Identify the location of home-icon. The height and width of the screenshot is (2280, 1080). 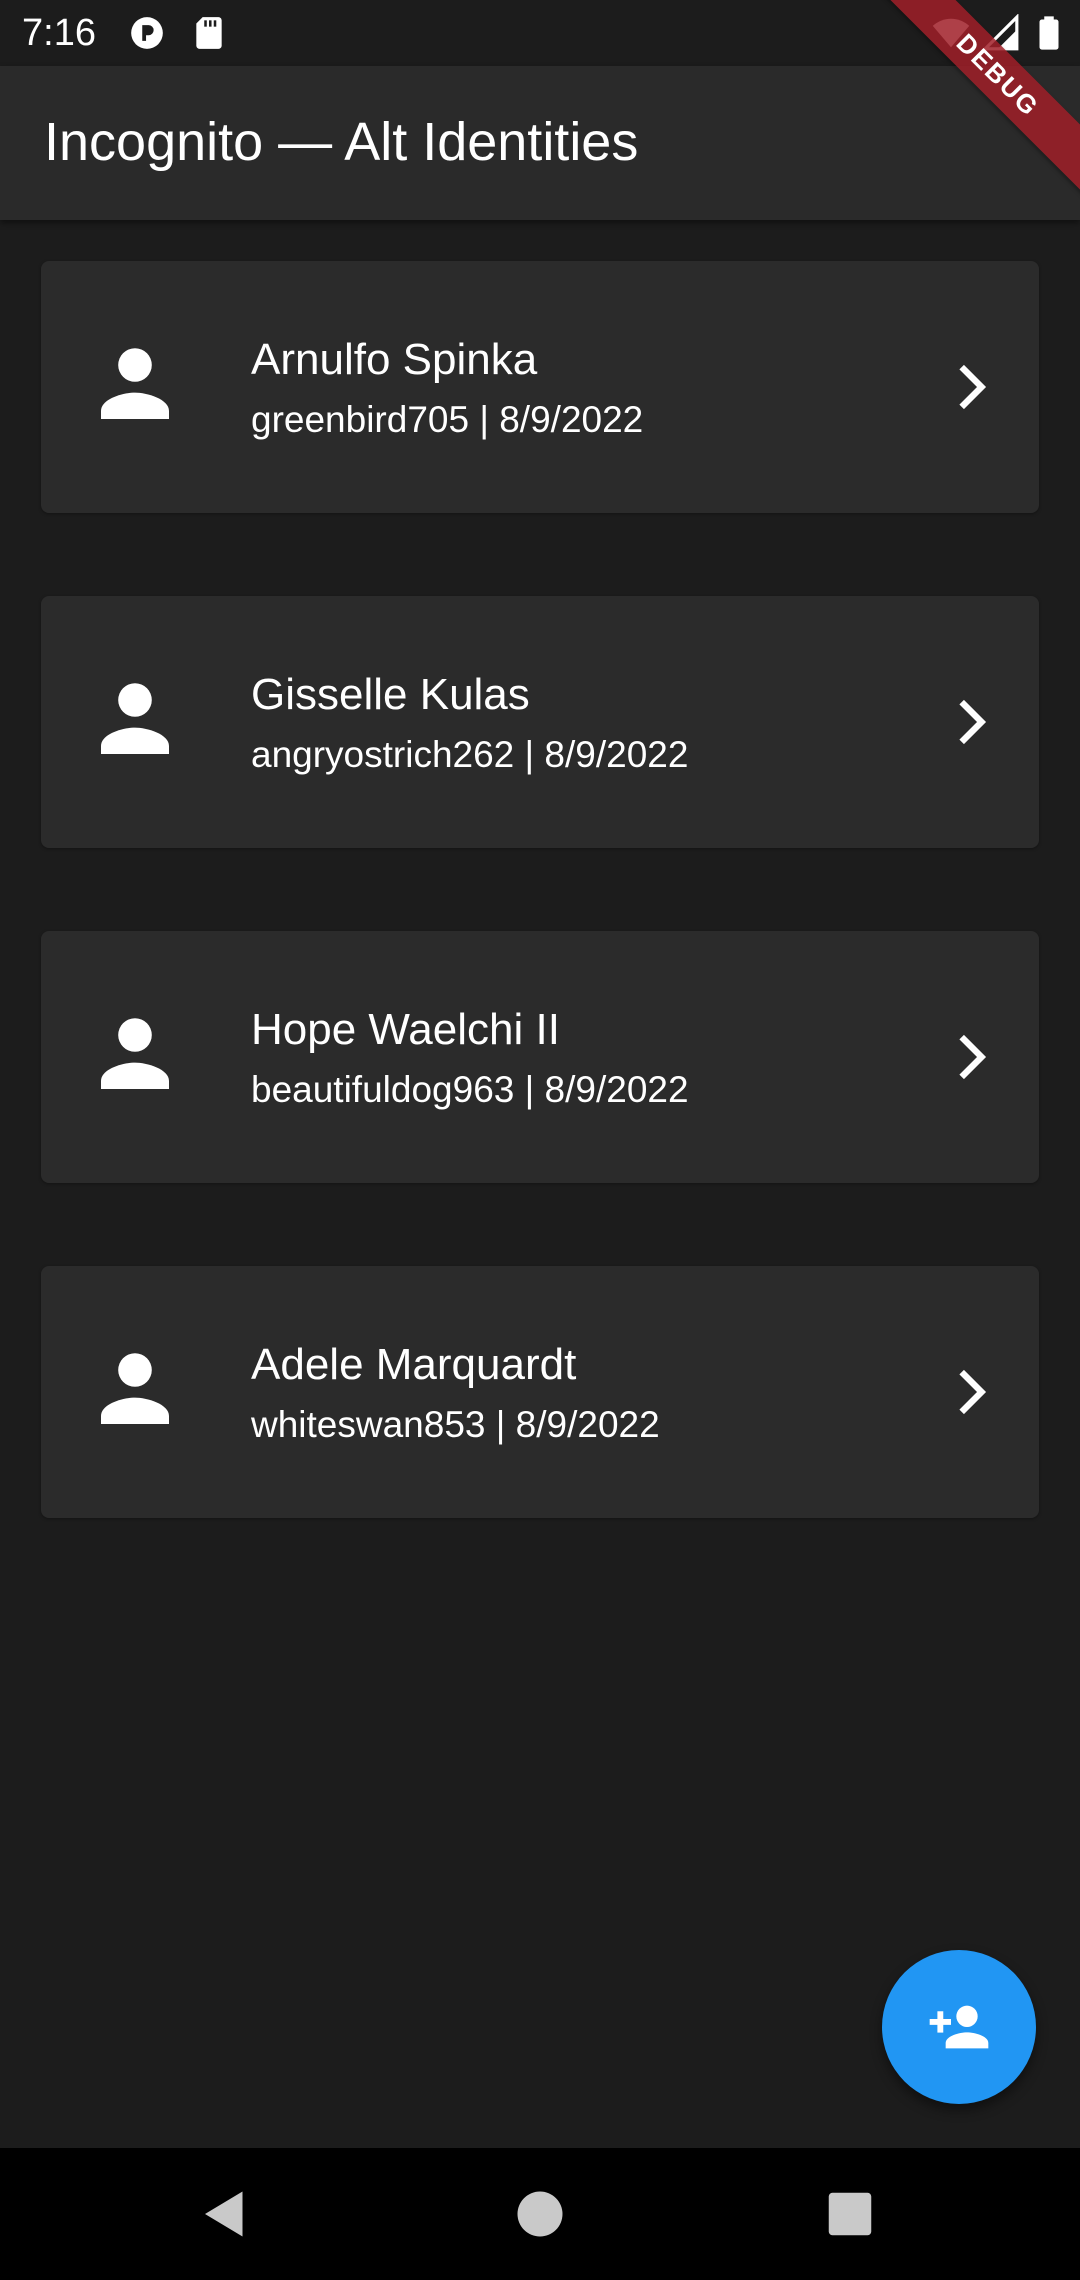
(540, 2214).